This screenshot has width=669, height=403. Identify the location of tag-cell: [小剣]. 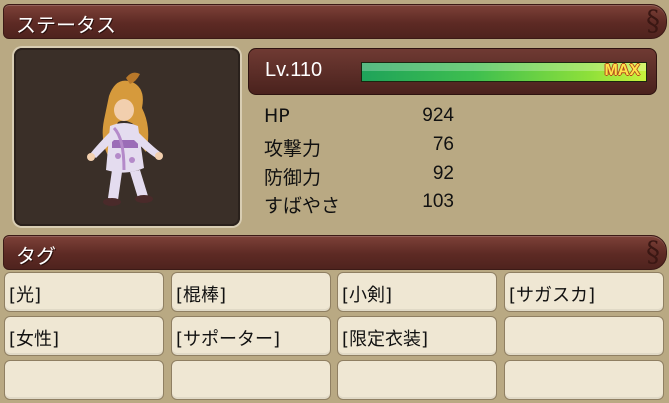
(417, 292).